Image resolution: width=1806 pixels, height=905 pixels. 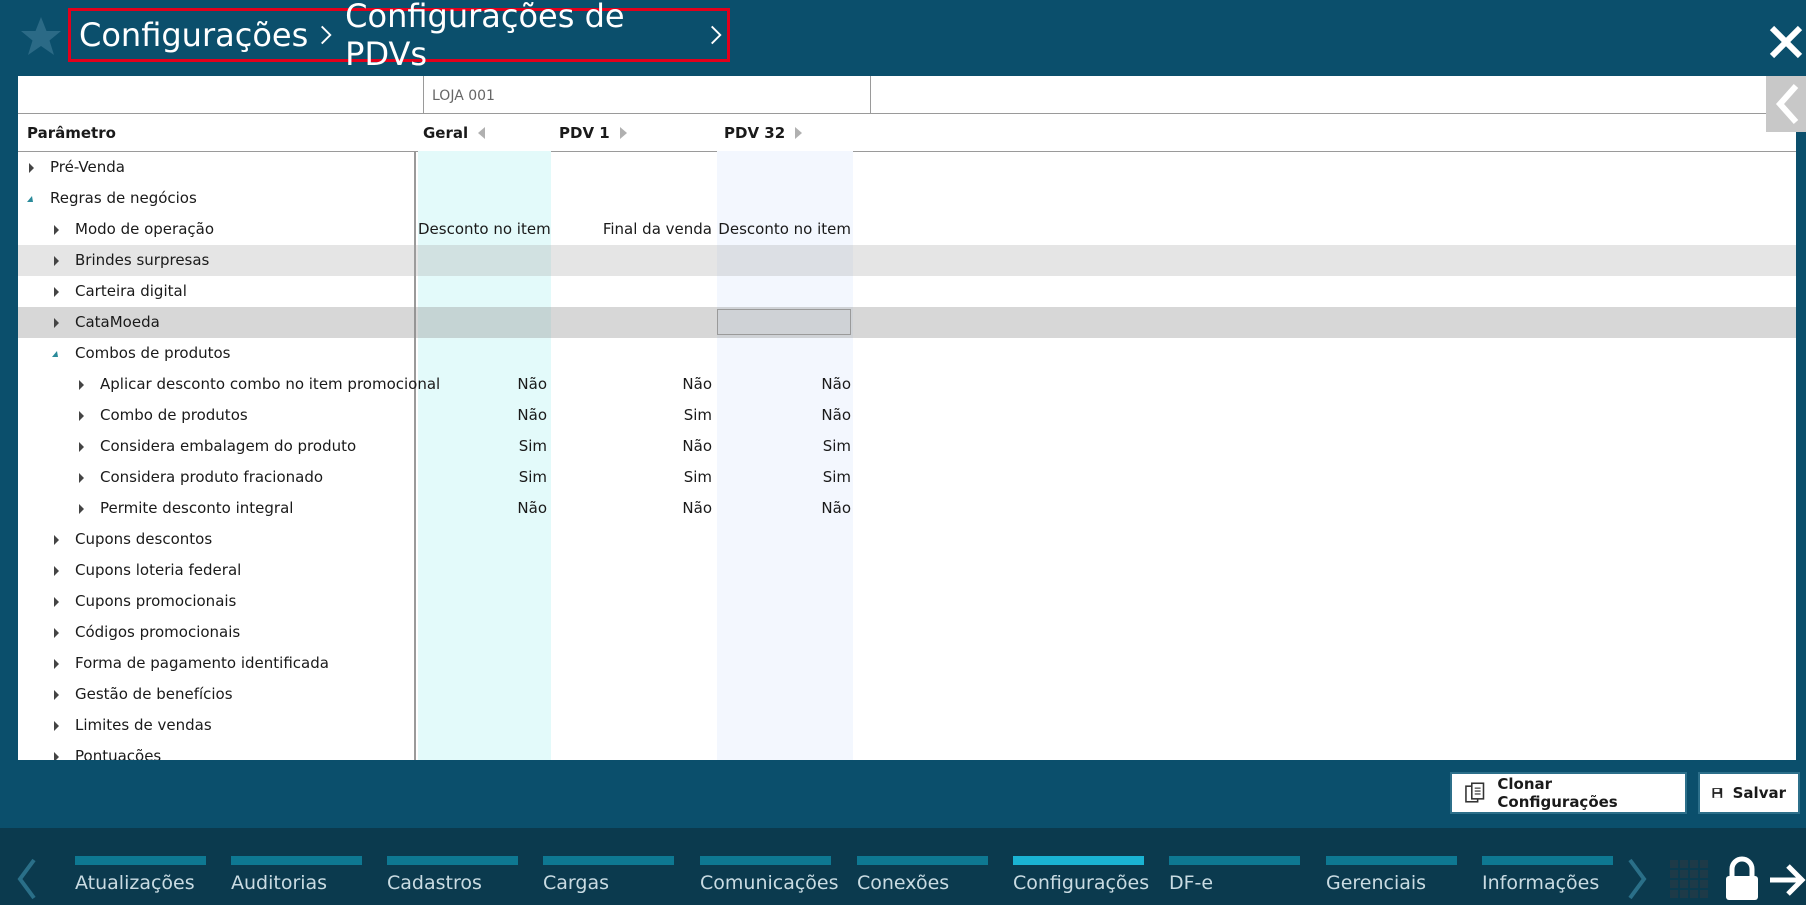 What do you see at coordinates (907, 477) in the screenshot?
I see `tree-row-considera-fracionado: Considera produto fracionado Sim Sim Sim` at bounding box center [907, 477].